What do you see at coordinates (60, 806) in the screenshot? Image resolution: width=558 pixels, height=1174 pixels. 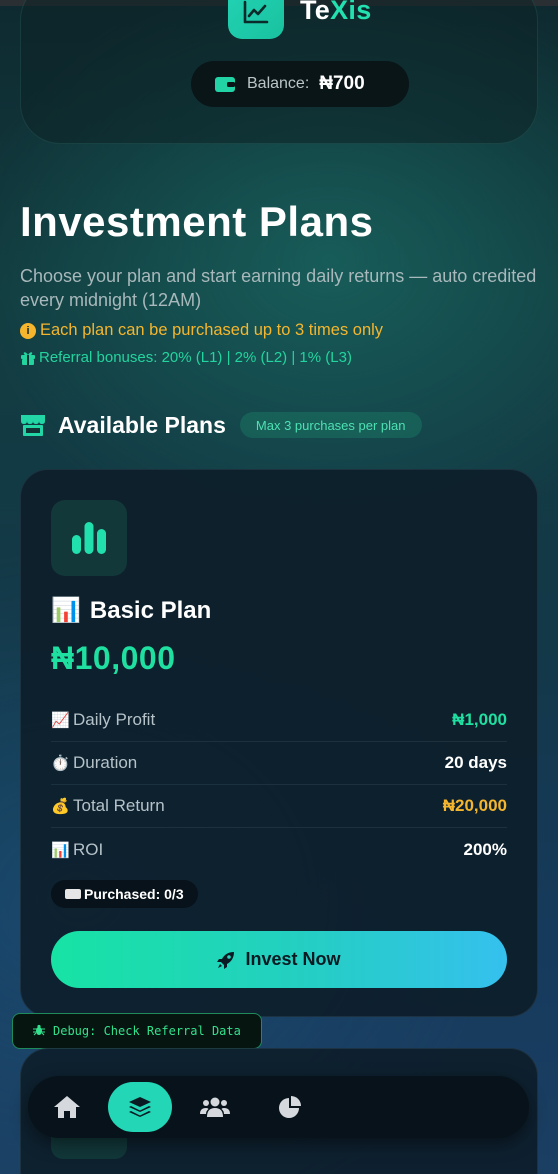 I see `money-bag-icon: 💰` at bounding box center [60, 806].